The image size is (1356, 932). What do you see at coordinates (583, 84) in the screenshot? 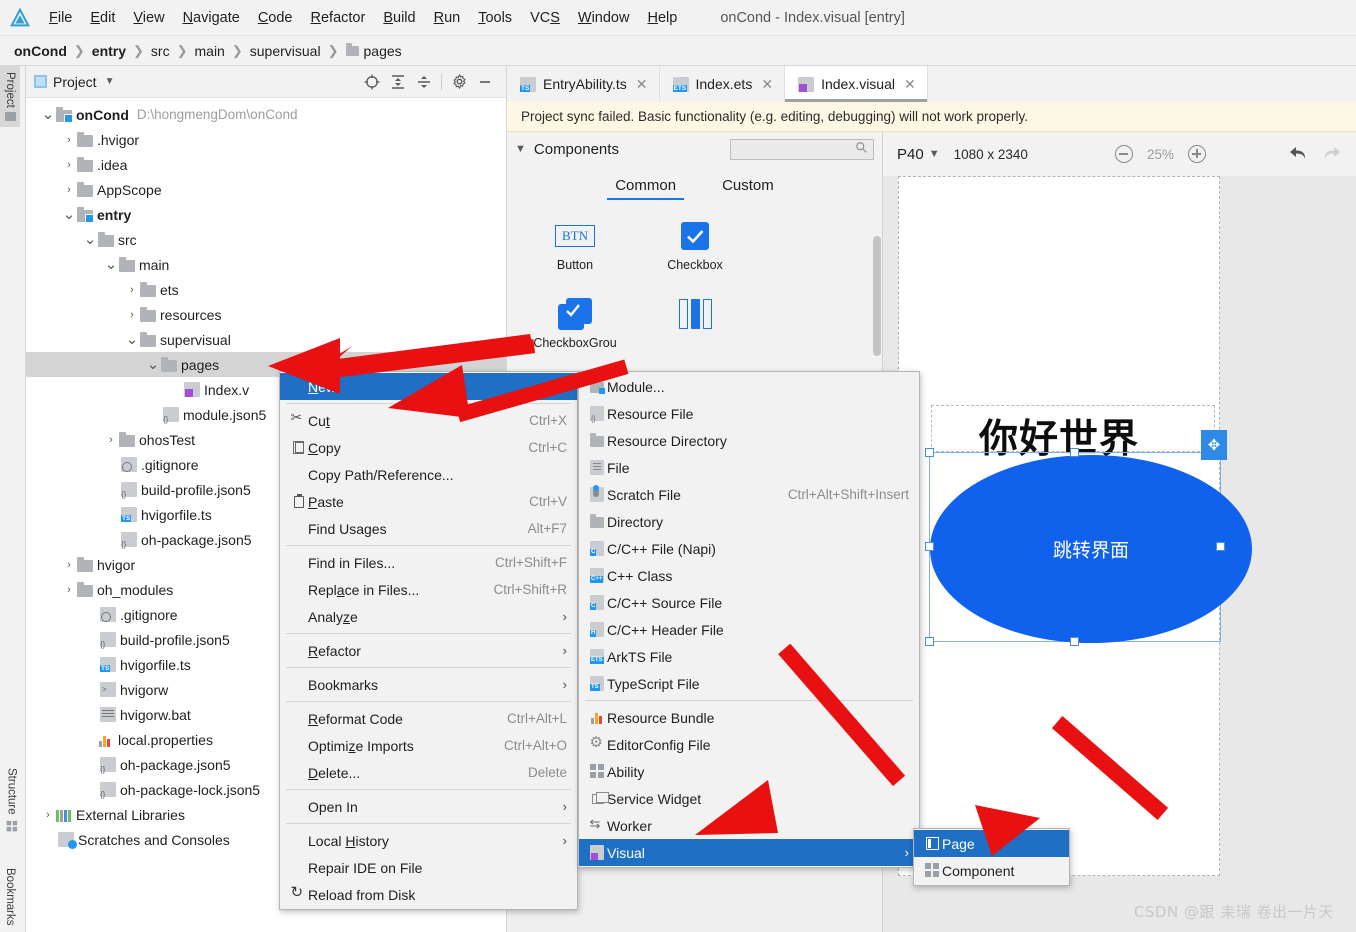
I see `editor-tab-entryability-ts: TS EntryAbility.ts ✕` at bounding box center [583, 84].